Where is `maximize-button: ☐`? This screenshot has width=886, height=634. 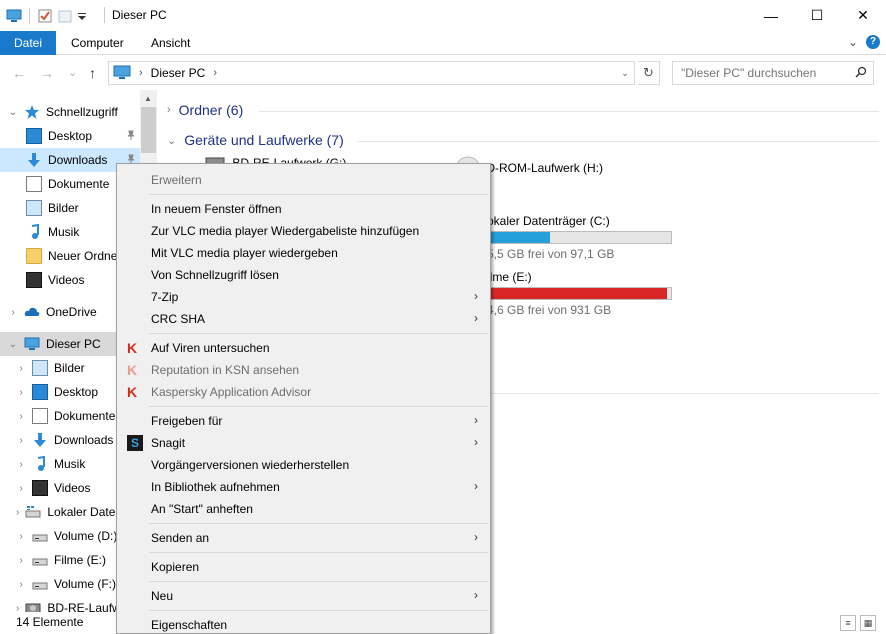
maximize-button: ☐ is located at coordinates (817, 15).